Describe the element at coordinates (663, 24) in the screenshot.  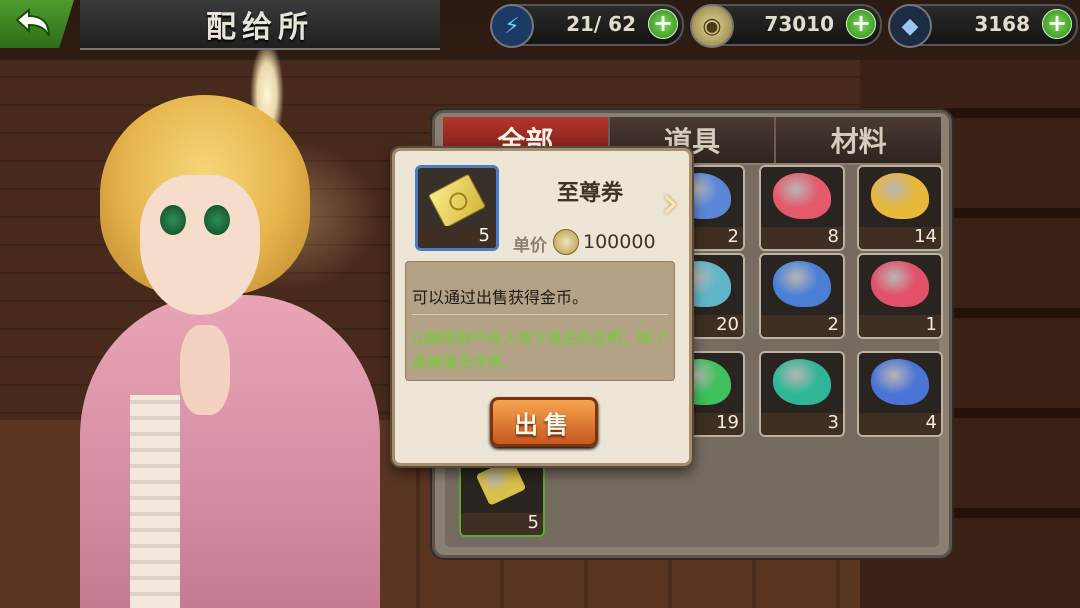
I see `add-stamina-button: +` at that location.